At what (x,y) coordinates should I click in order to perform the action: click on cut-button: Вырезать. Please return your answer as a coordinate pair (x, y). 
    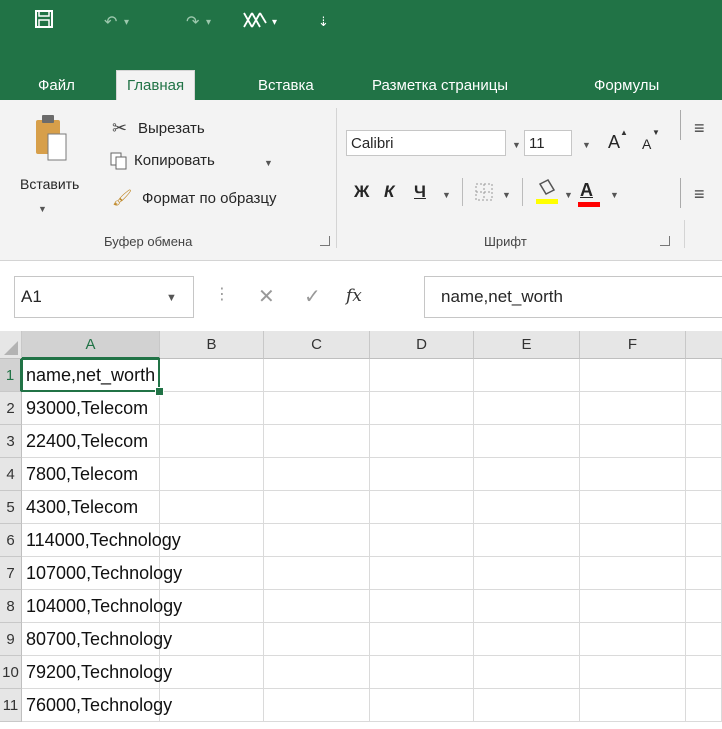
    Looking at the image, I should click on (171, 128).